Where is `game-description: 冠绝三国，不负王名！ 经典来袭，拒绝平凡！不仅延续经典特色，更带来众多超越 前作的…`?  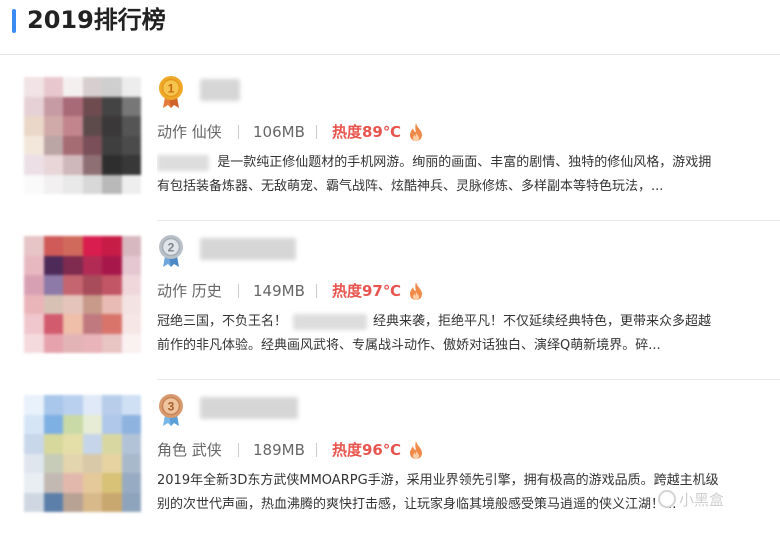
game-description: 冠绝三国，不负王名！ 经典来袭，拒绝平凡！不仅延续经典特色，更带来众多超越 前作的… is located at coordinates (457, 334).